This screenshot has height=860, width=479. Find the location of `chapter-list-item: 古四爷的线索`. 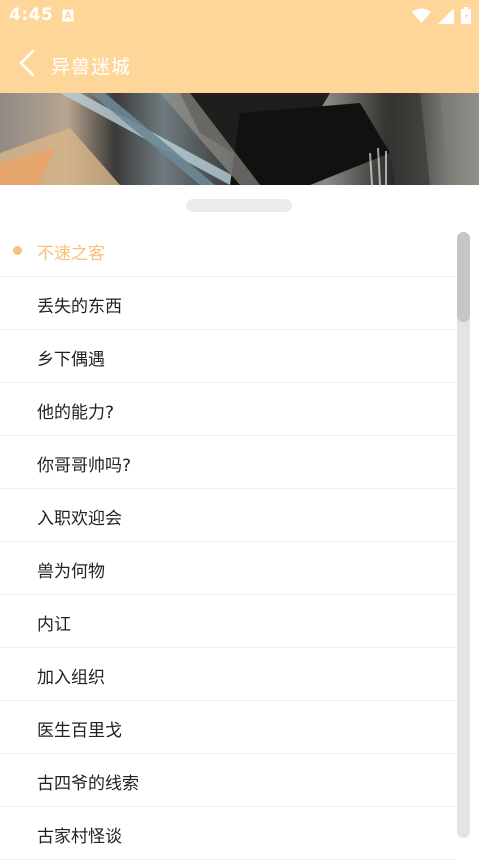

chapter-list-item: 古四爷的线索 is located at coordinates (228, 780).